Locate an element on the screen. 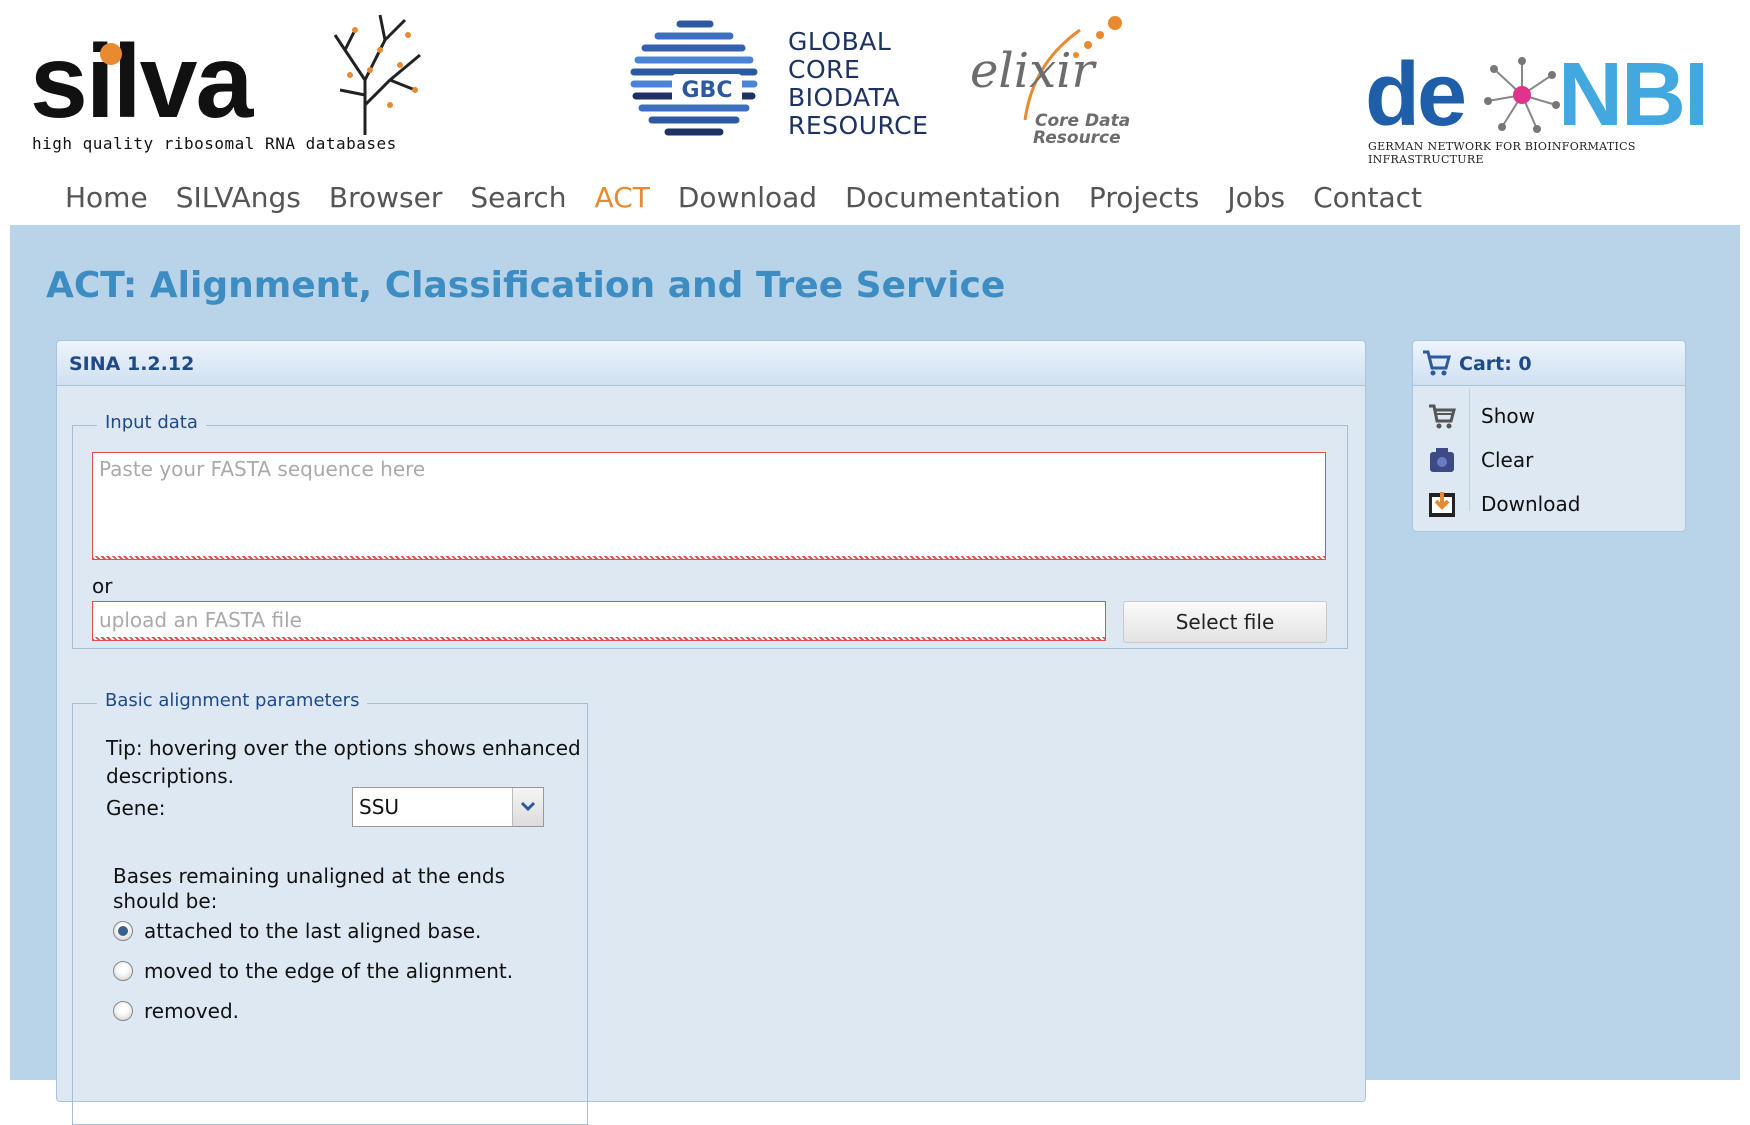 This screenshot has height=1125, width=1750. nav-browser: Browser is located at coordinates (385, 198).